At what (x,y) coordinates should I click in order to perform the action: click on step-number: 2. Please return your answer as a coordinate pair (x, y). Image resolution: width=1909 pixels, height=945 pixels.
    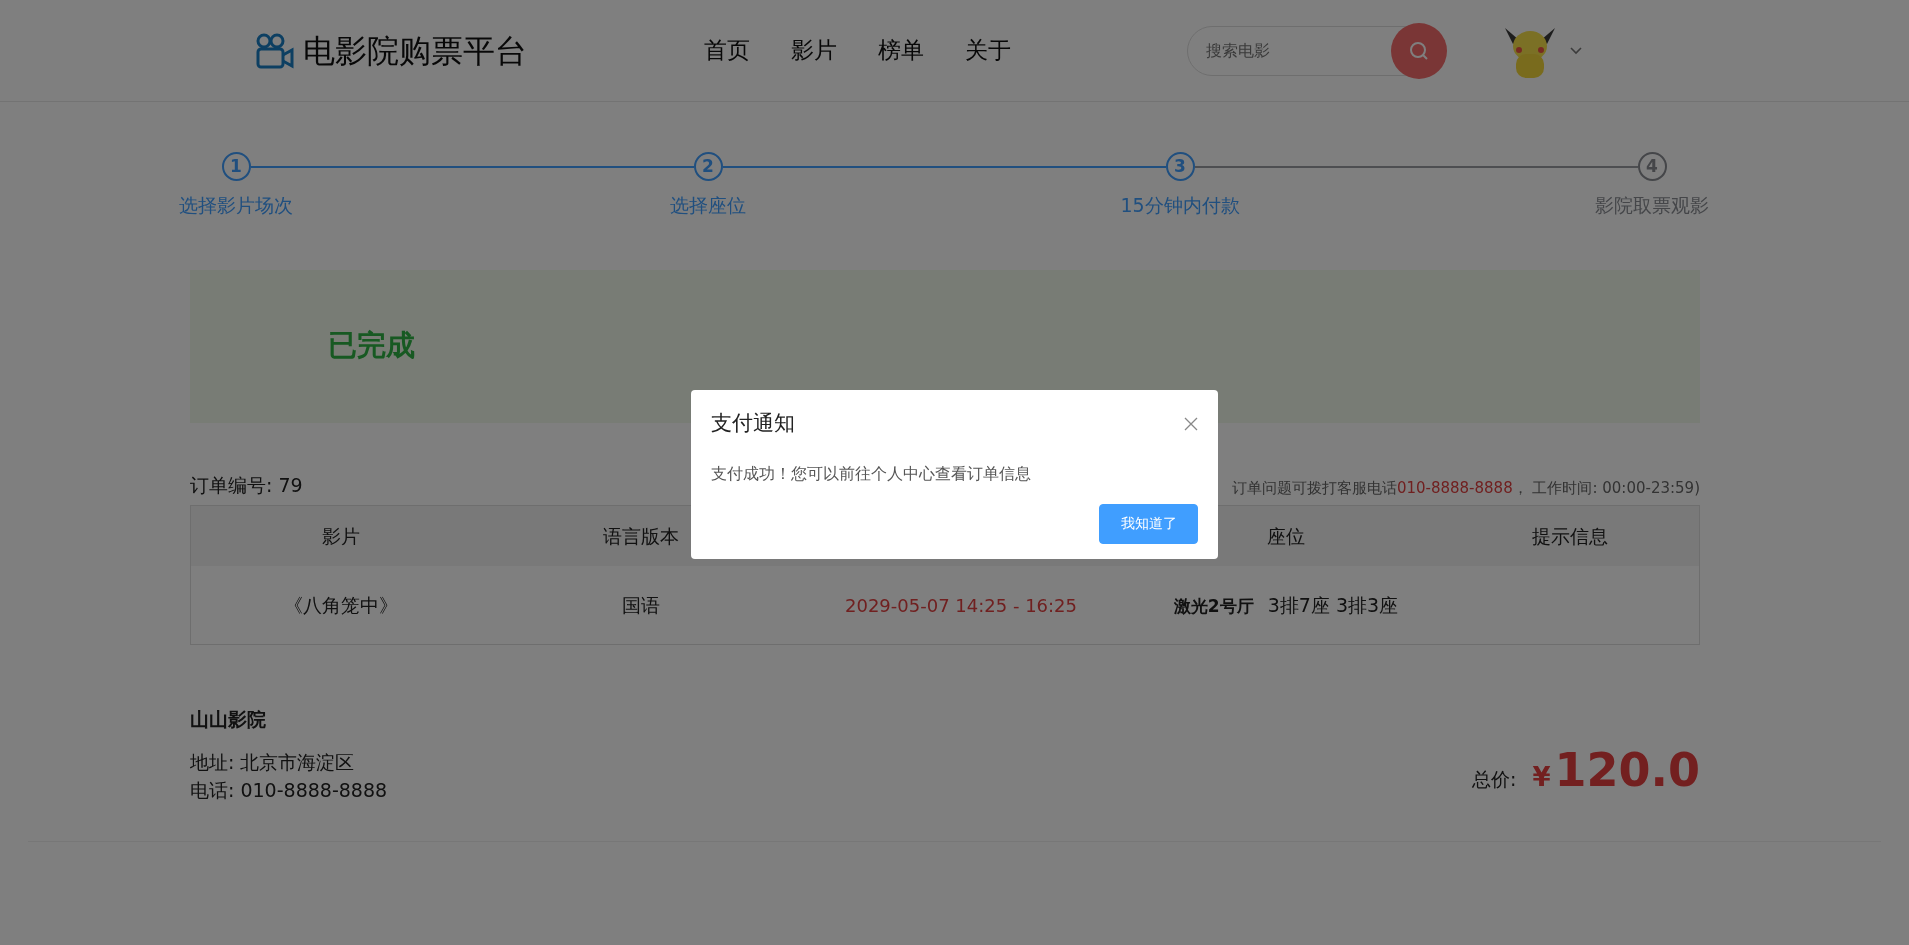
    Looking at the image, I should click on (708, 166).